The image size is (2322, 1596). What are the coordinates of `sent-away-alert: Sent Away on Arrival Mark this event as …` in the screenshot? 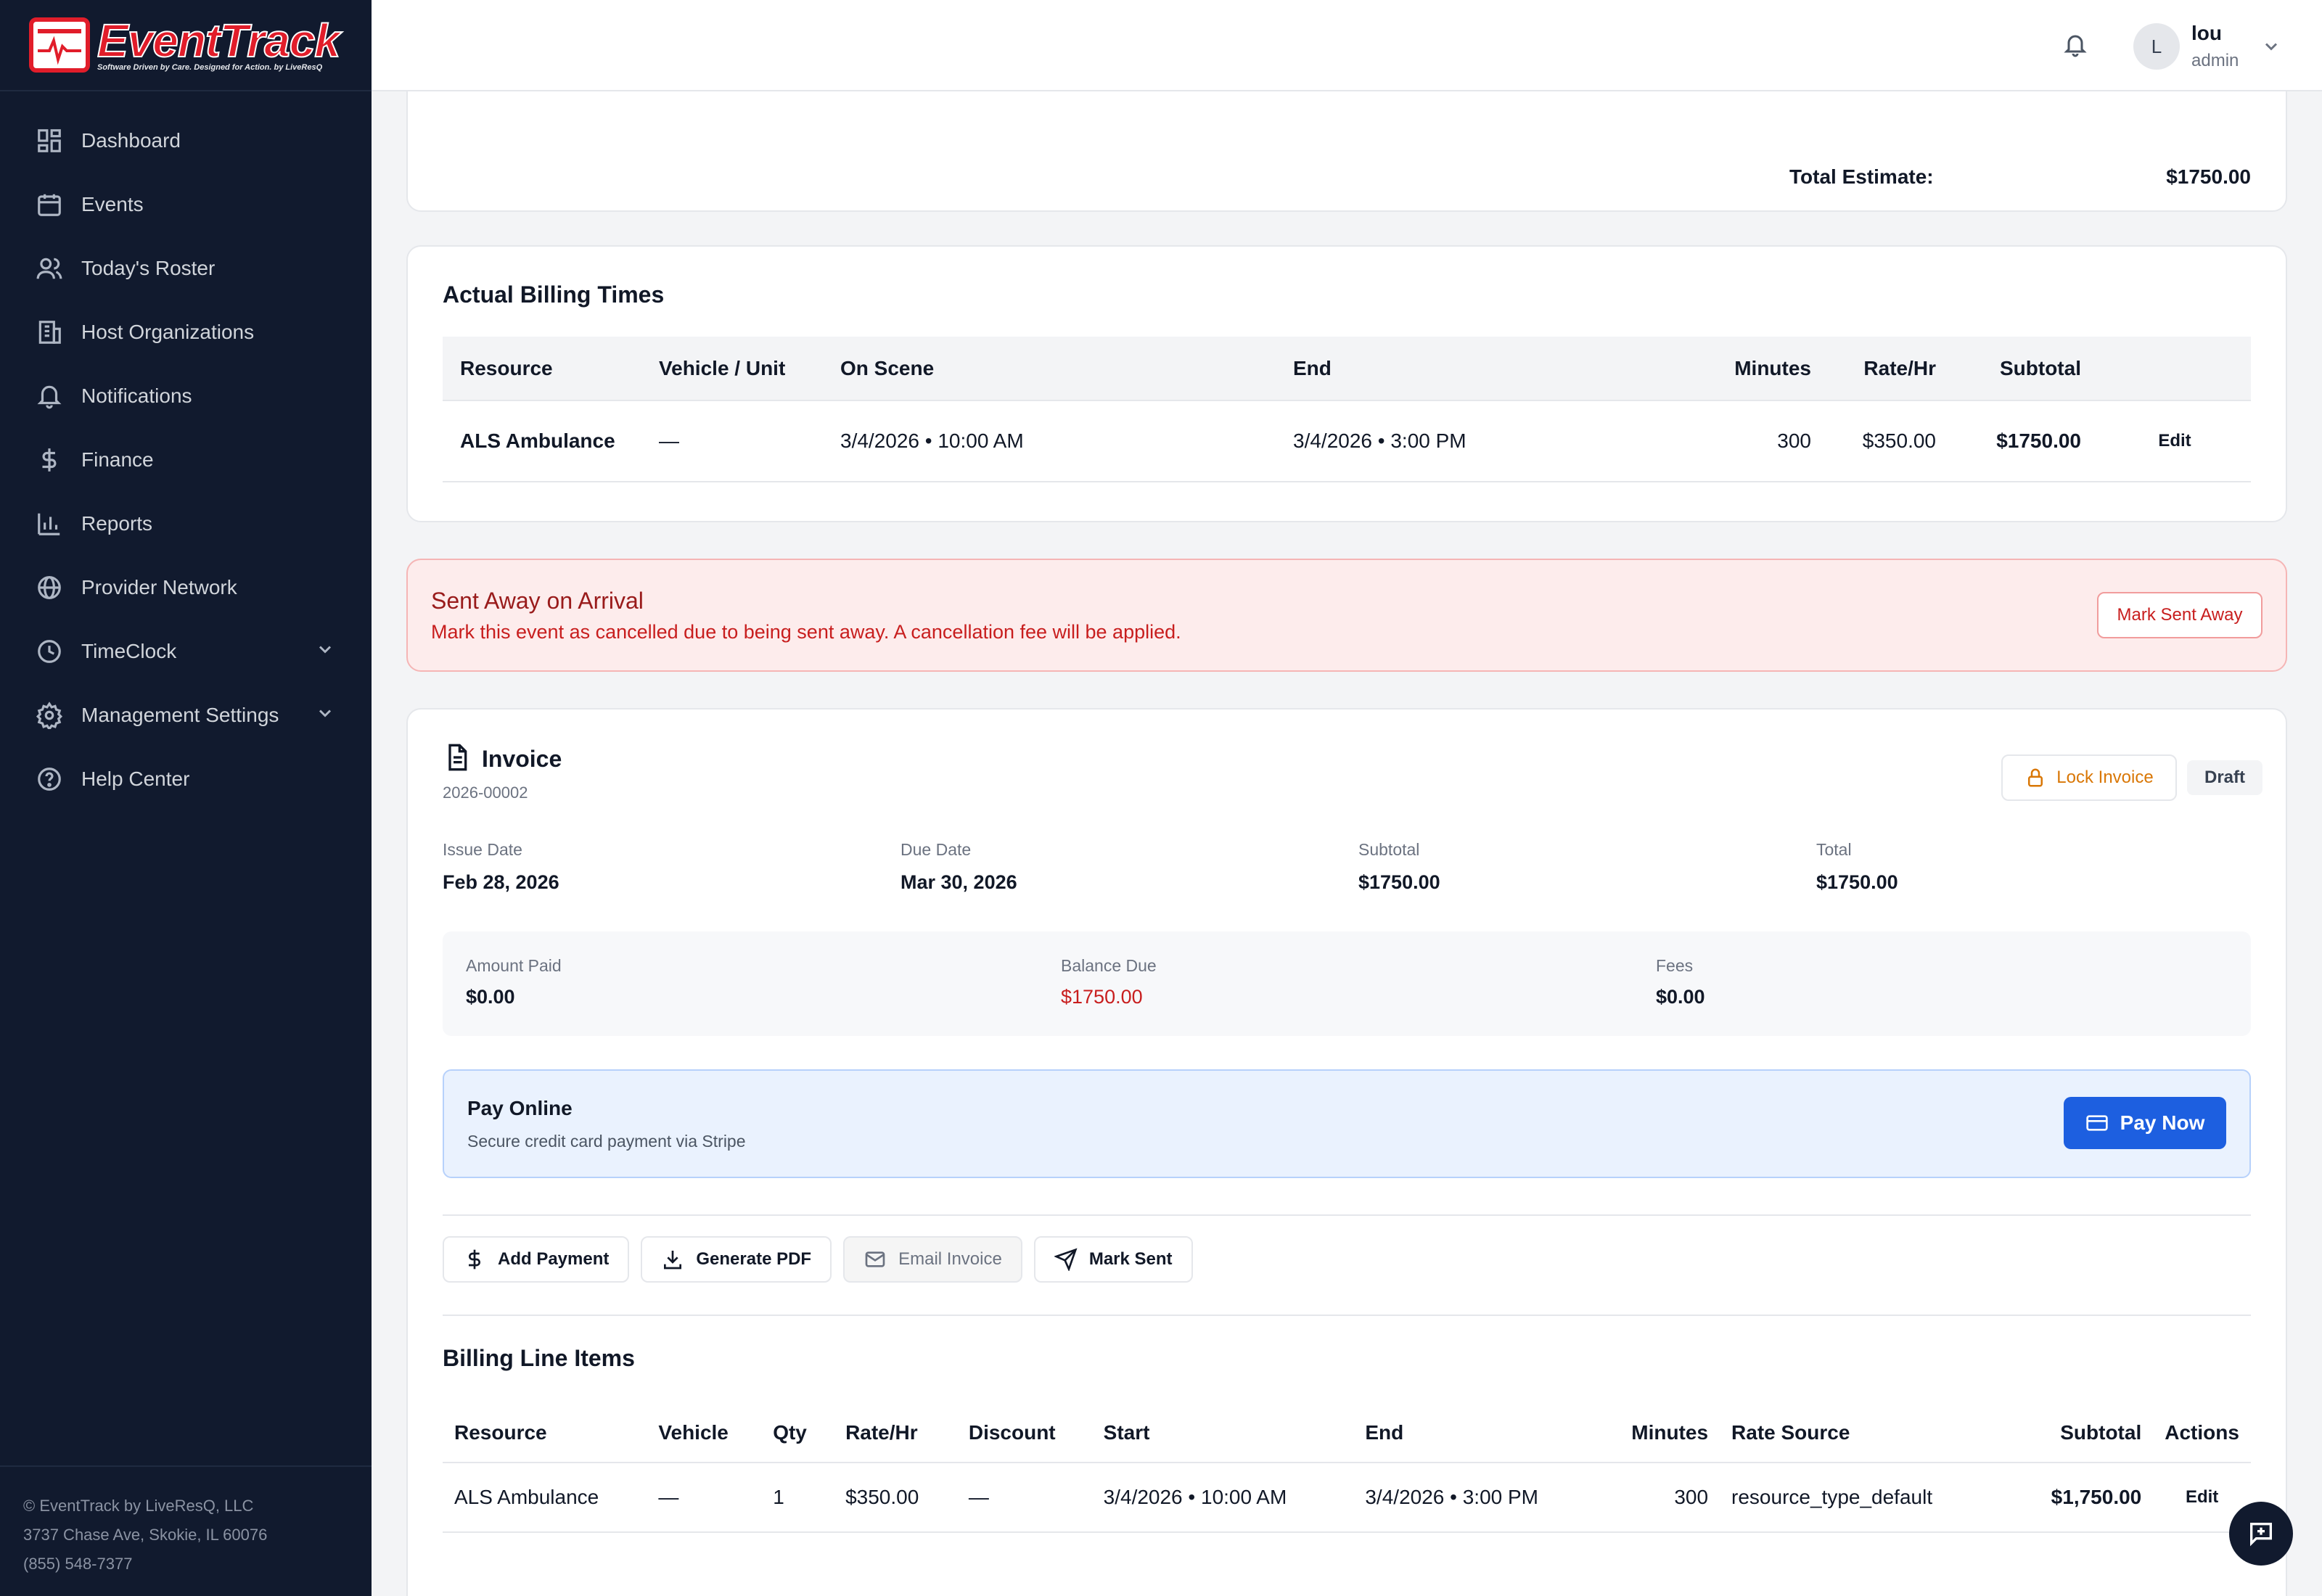 It's located at (1346, 615).